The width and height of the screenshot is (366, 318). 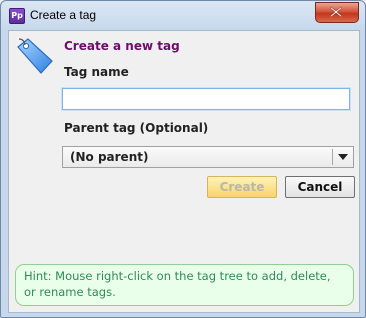 What do you see at coordinates (136, 128) in the screenshot?
I see `parent-tag-label: Parent tag (Optional)` at bounding box center [136, 128].